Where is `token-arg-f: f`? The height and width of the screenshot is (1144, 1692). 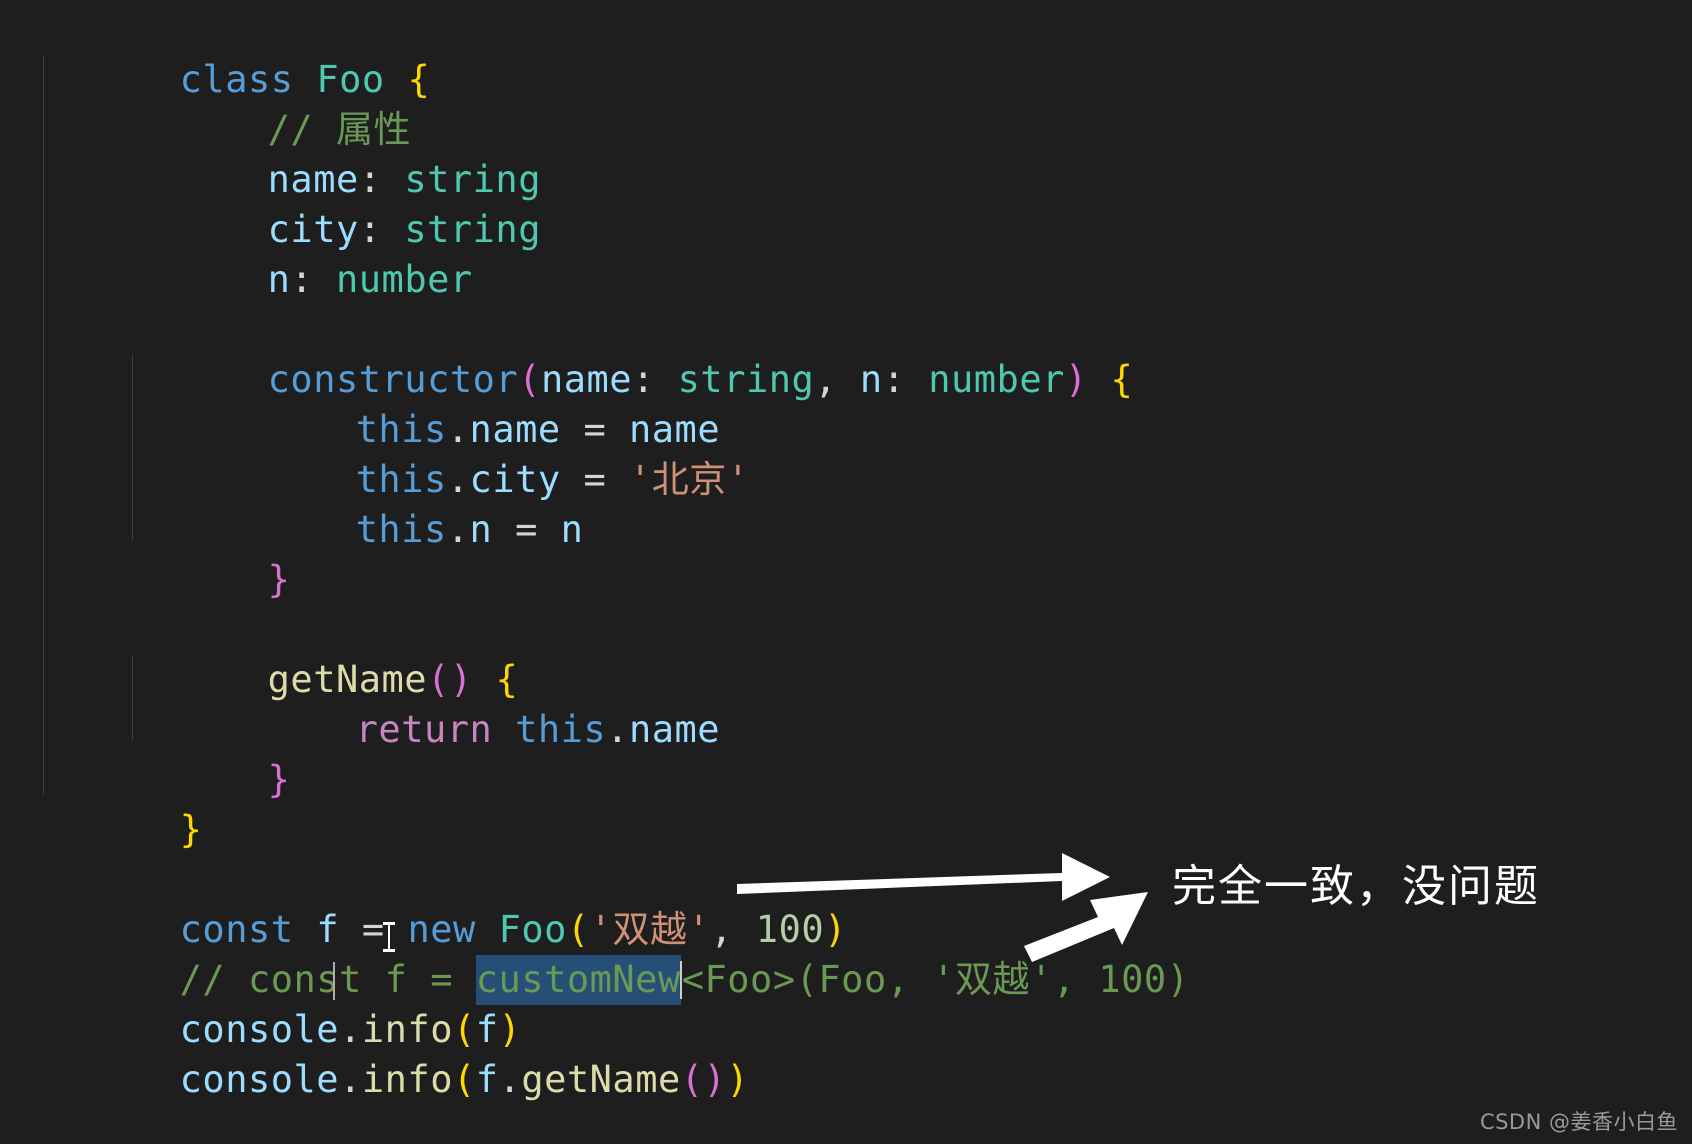 token-arg-f: f is located at coordinates (487, 1079).